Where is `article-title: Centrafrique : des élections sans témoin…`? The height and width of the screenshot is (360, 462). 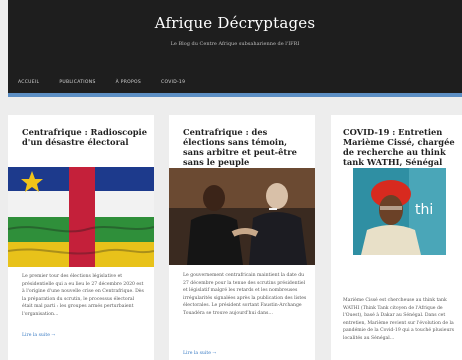 article-title: Centrafrique : des élections sans témoin… is located at coordinates (246, 147).